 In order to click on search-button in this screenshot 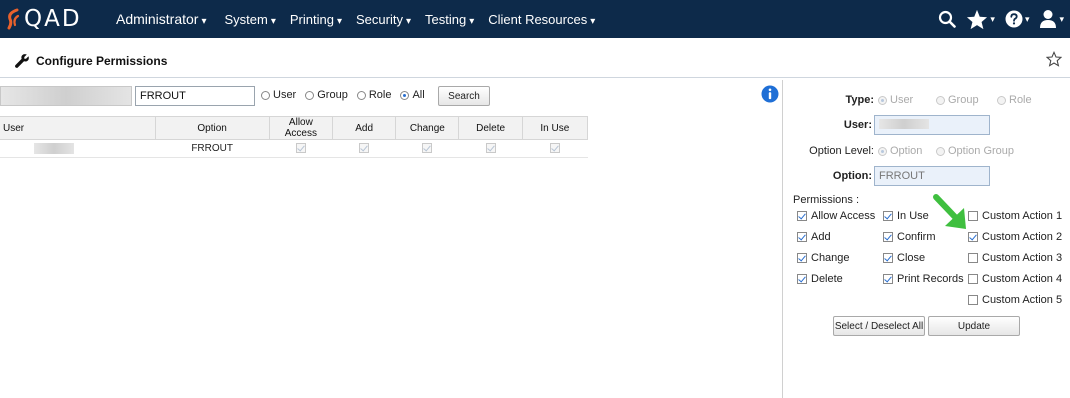, I will do `click(947, 19)`.